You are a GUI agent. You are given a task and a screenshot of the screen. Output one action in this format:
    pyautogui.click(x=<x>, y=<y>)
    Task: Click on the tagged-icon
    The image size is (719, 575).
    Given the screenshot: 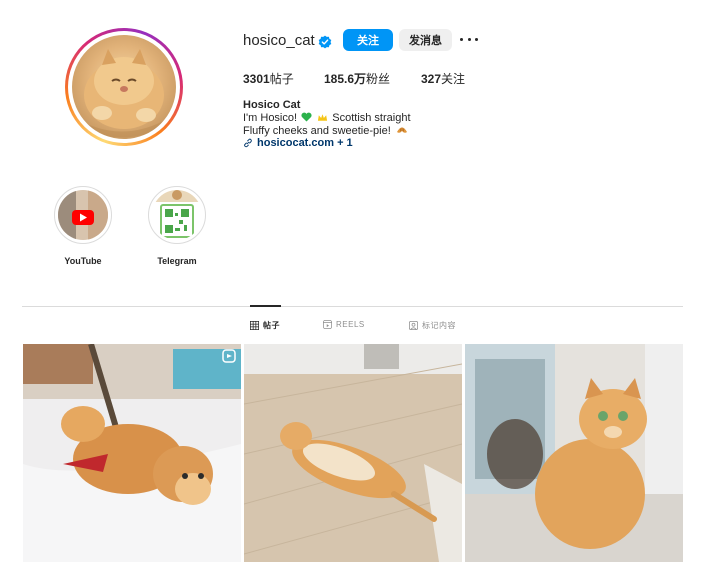 What is the action you would take?
    pyautogui.click(x=413, y=325)
    